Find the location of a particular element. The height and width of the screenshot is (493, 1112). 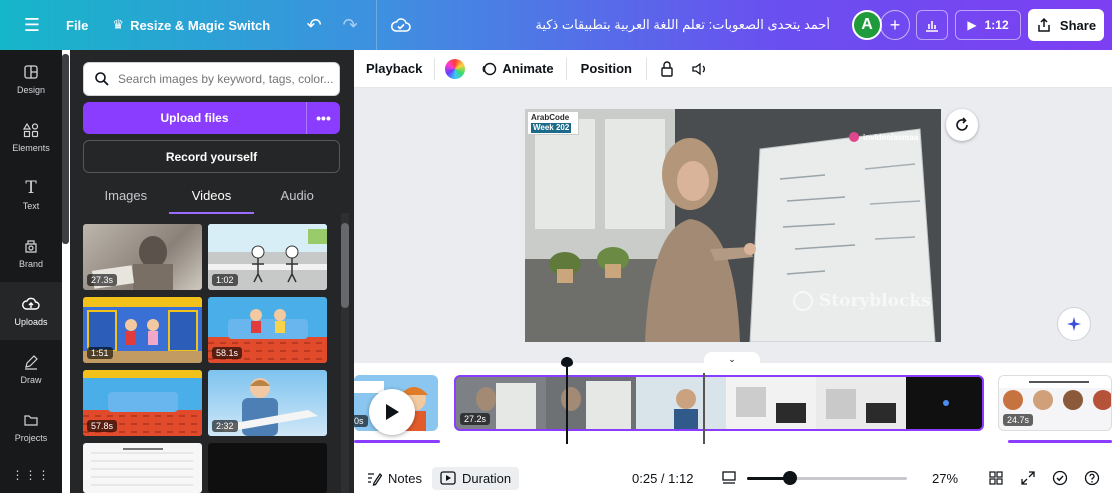

refresh-icon is located at coordinates (962, 124).